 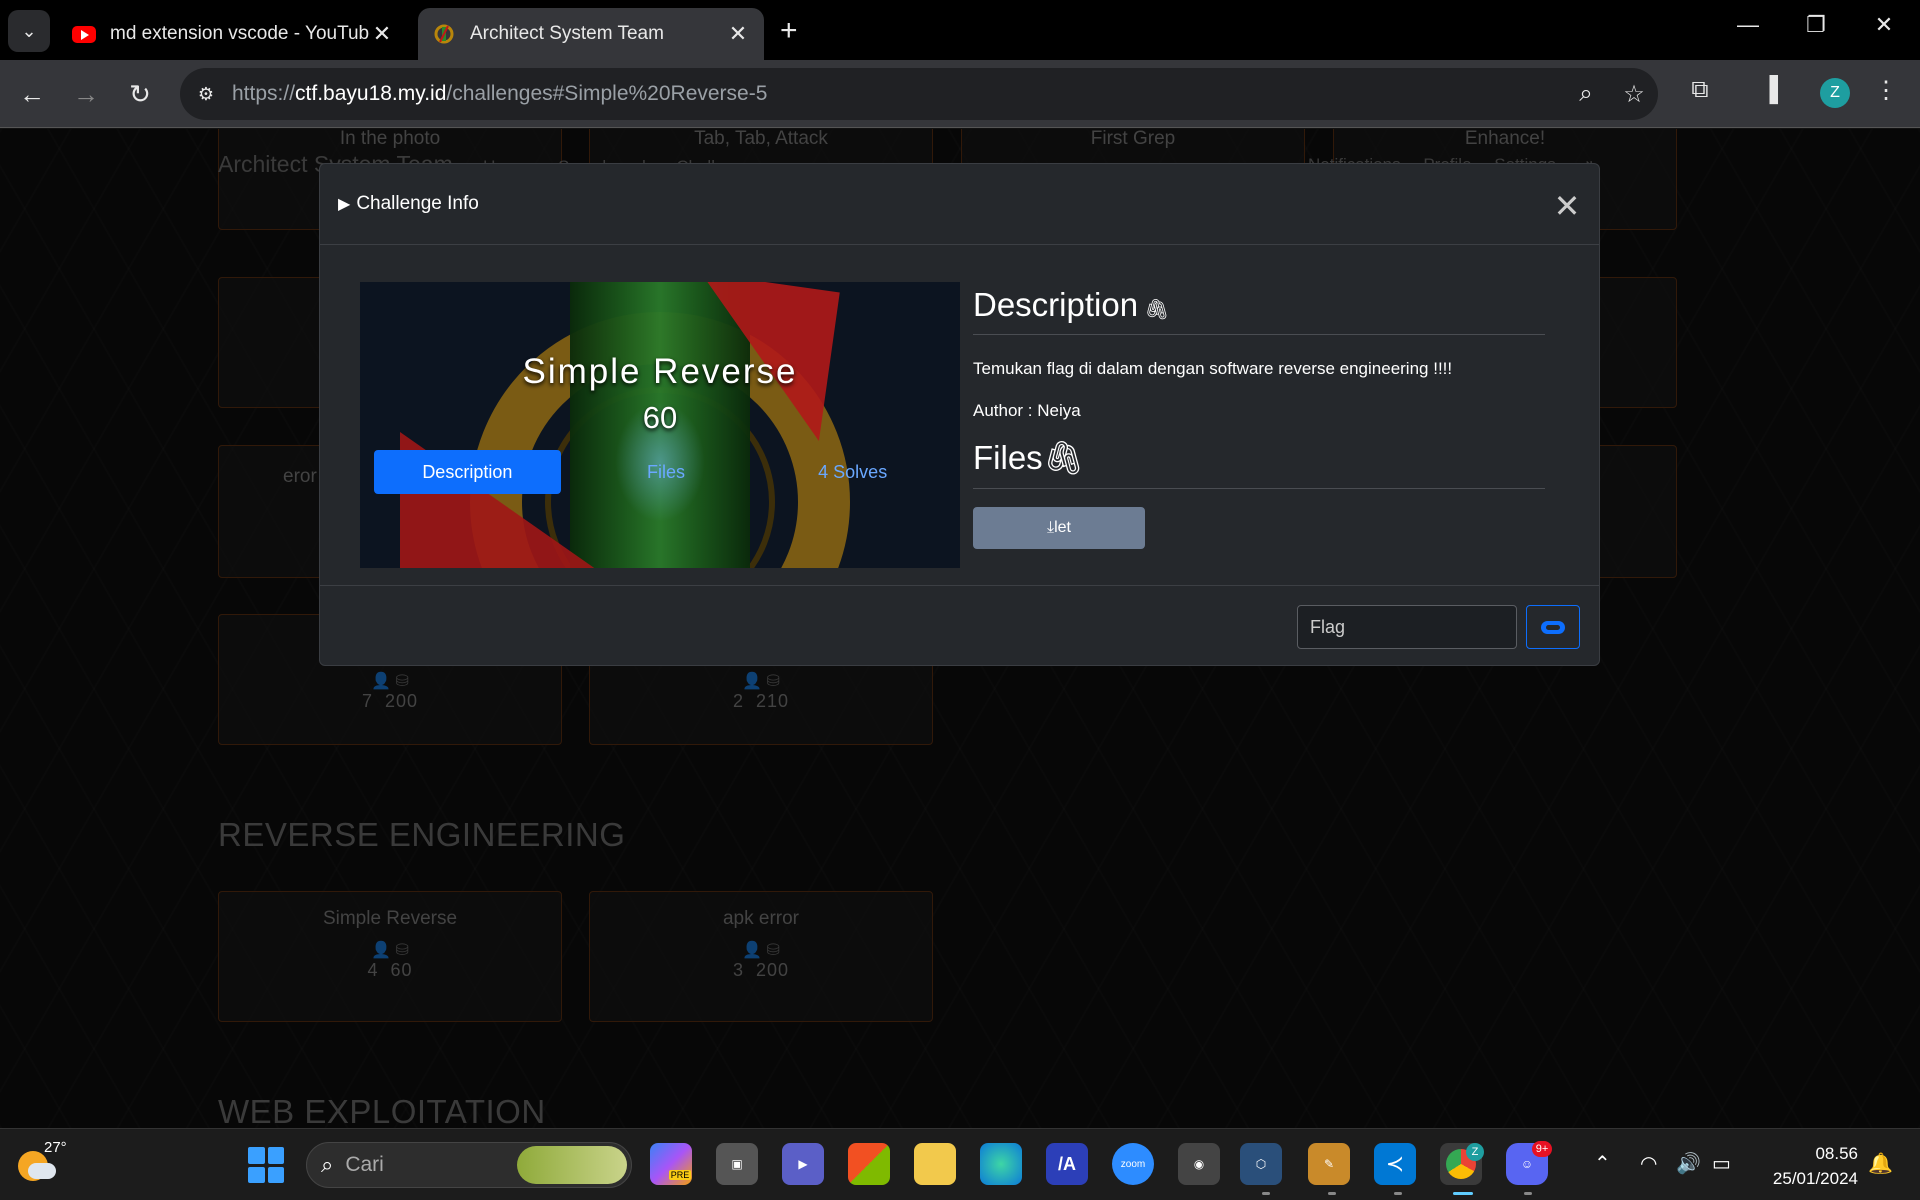 I want to click on challenge-tabs: Description Files 4 Solves, so click(x=660, y=472).